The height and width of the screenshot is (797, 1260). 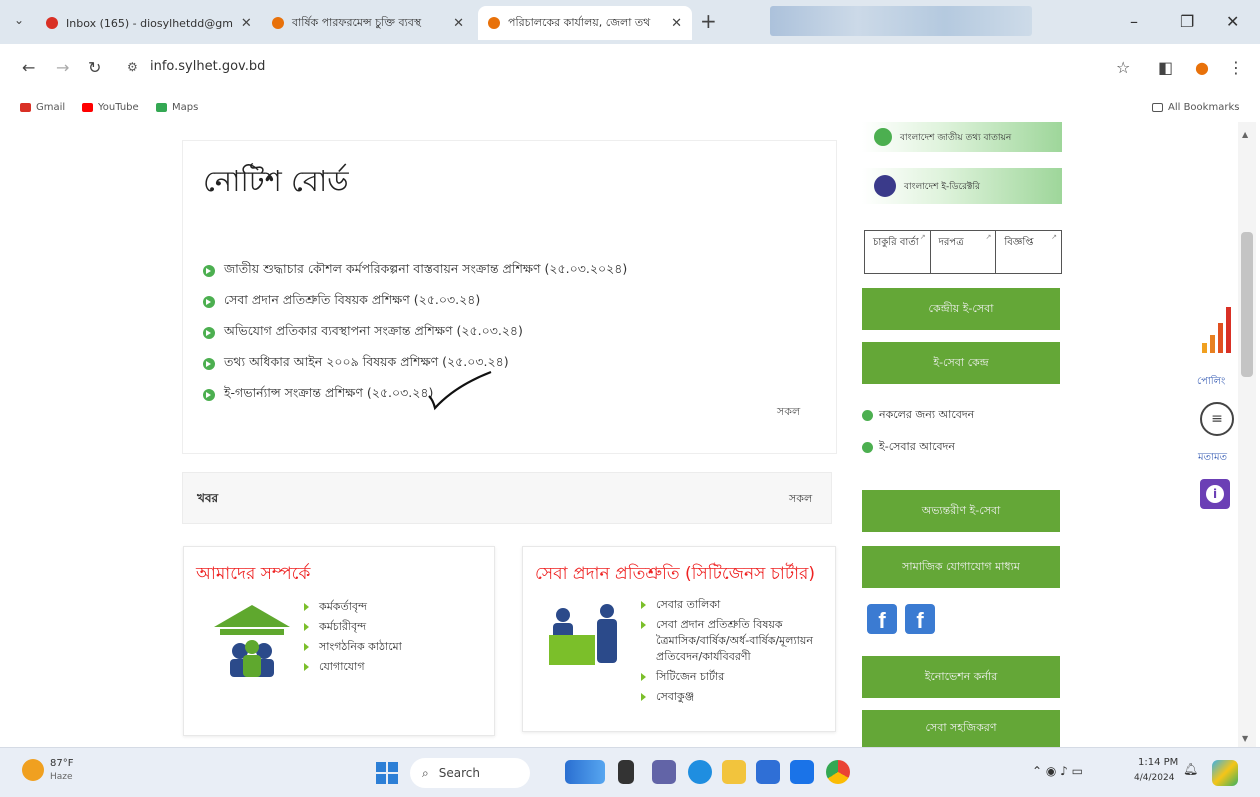 What do you see at coordinates (908, 447) in the screenshot?
I see `e-service-application-link: ই-সেবার আবেদন` at bounding box center [908, 447].